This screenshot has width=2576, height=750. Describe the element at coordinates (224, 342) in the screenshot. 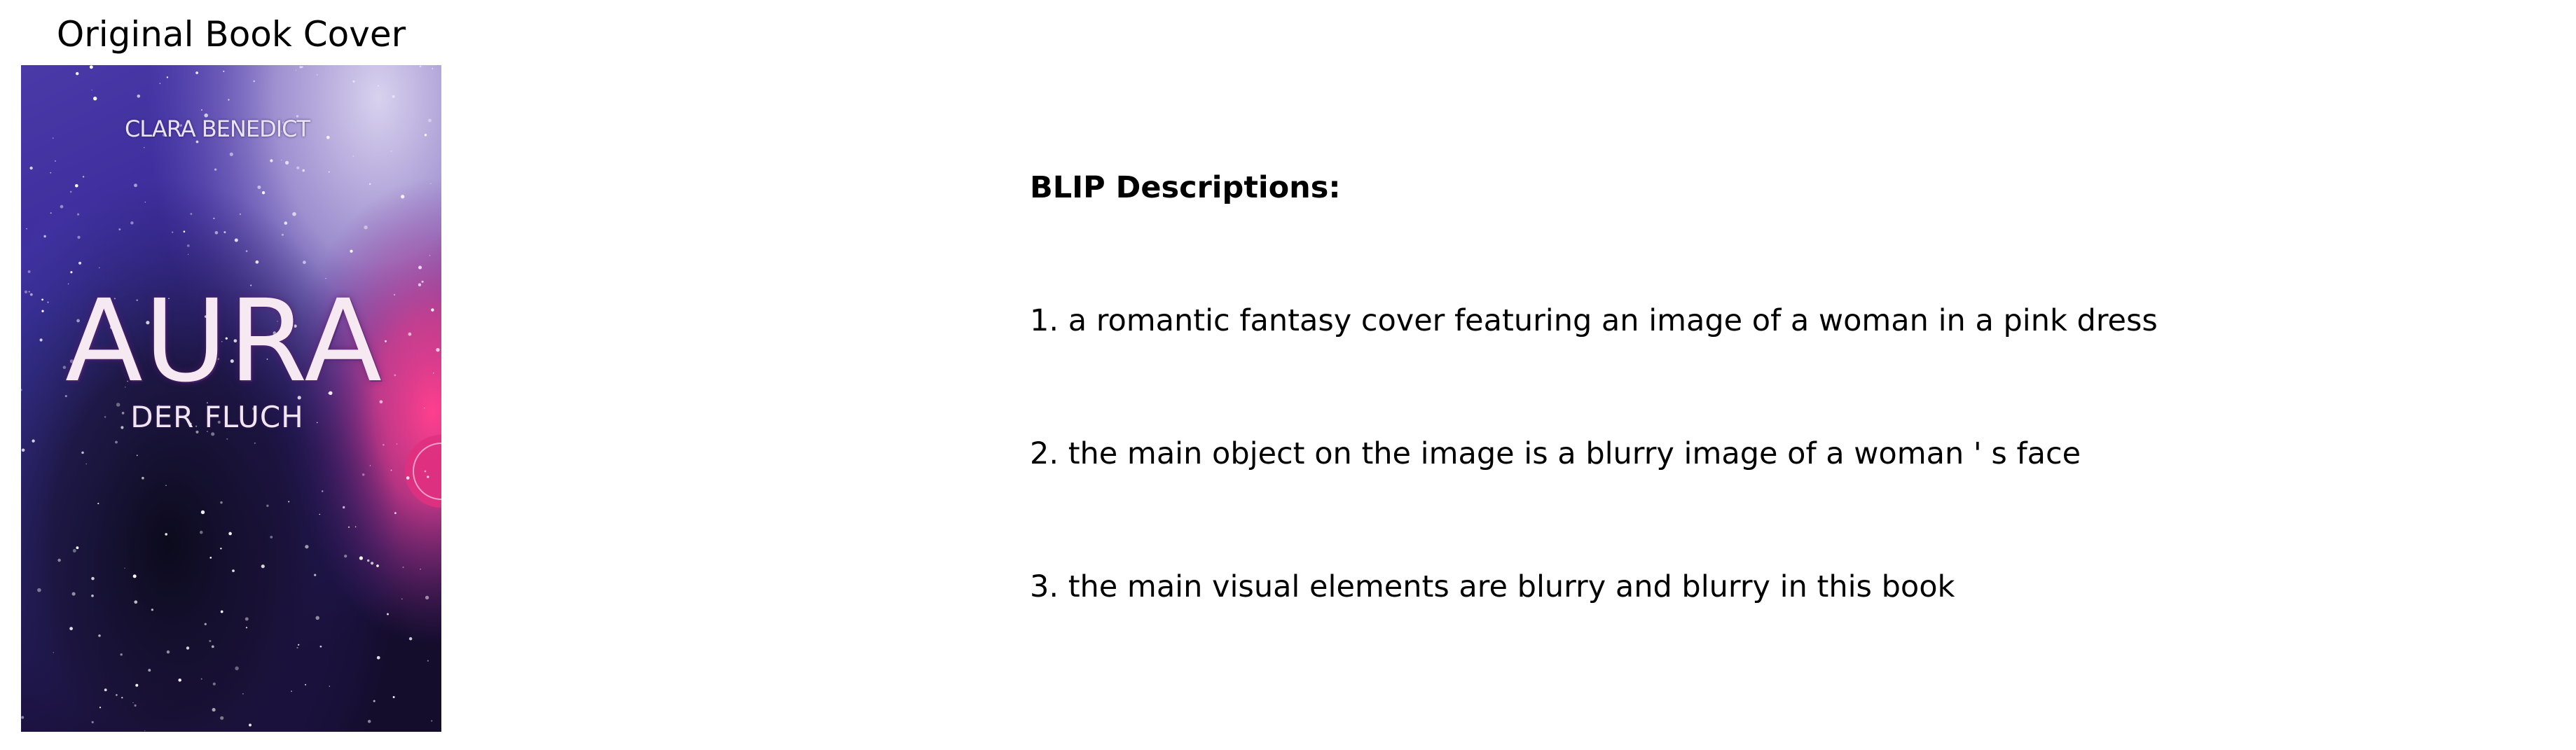

I see `cover-title: AURA` at that location.